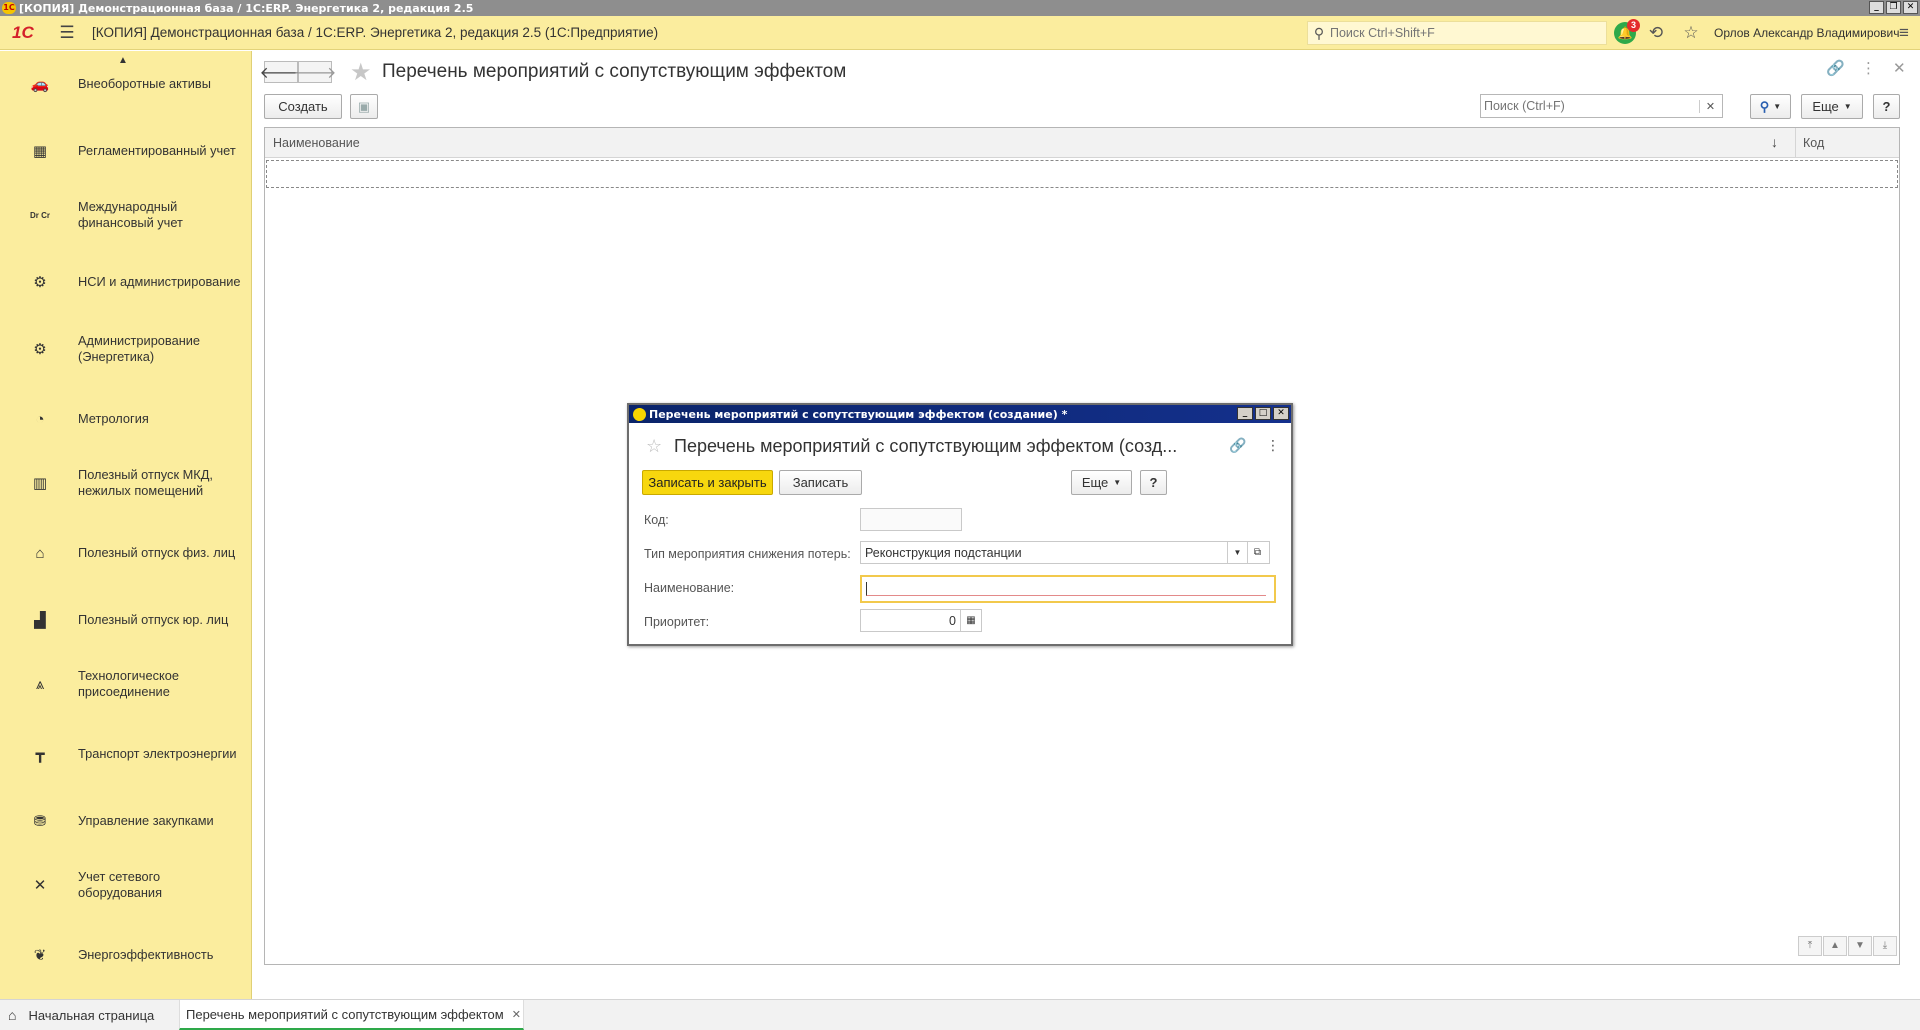  What do you see at coordinates (40, 483) in the screenshot?
I see `apartment-building-icon: ▥` at bounding box center [40, 483].